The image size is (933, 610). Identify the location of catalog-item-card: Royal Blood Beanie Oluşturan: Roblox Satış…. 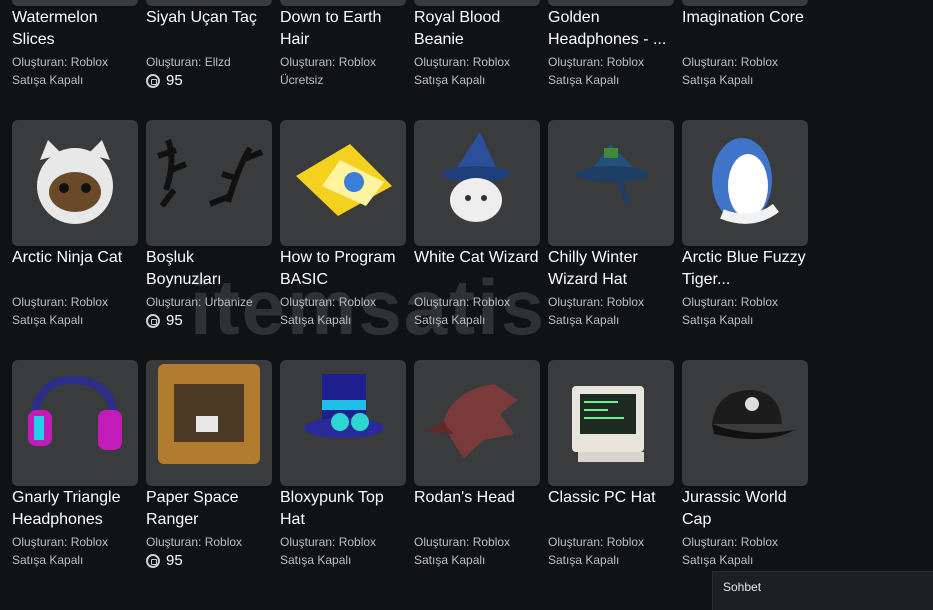
(477, 60).